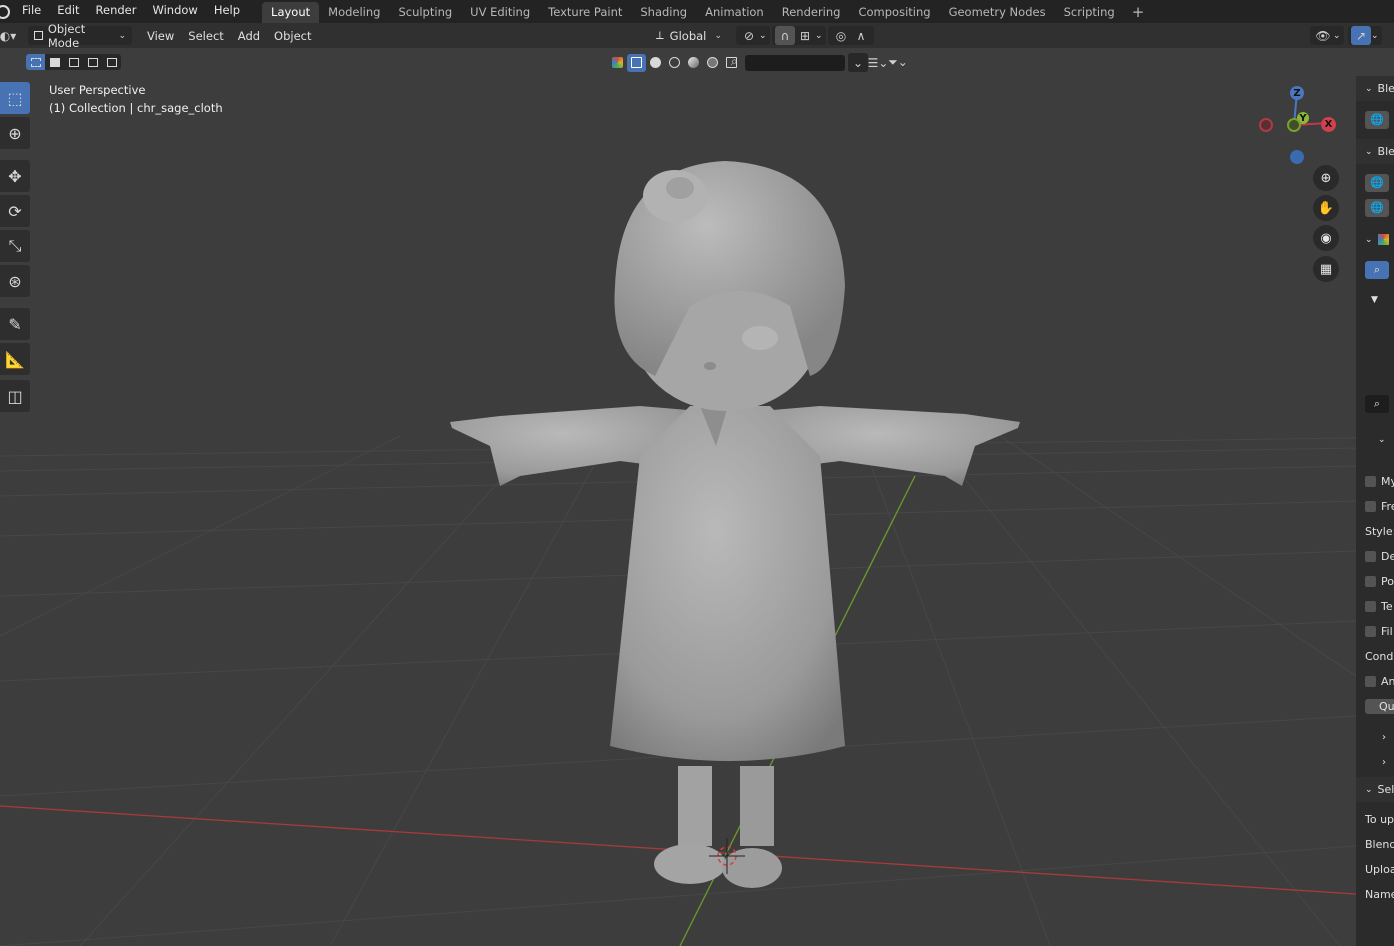 The height and width of the screenshot is (946, 1394). What do you see at coordinates (1326, 238) in the screenshot?
I see `camera-view-icon: ◉` at bounding box center [1326, 238].